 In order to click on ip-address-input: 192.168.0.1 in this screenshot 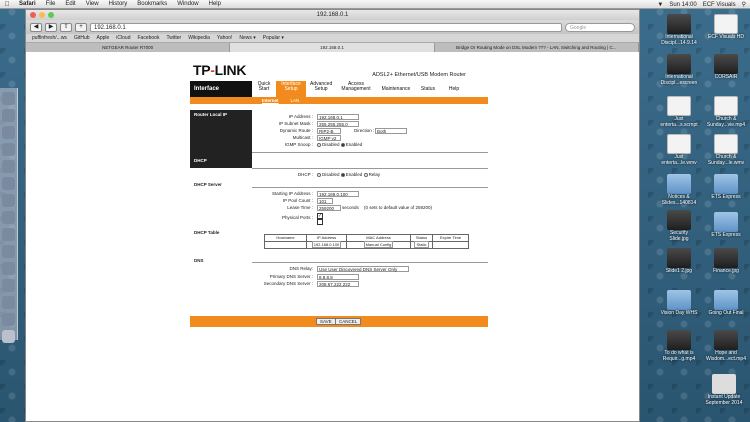, I will do `click(338, 117)`.